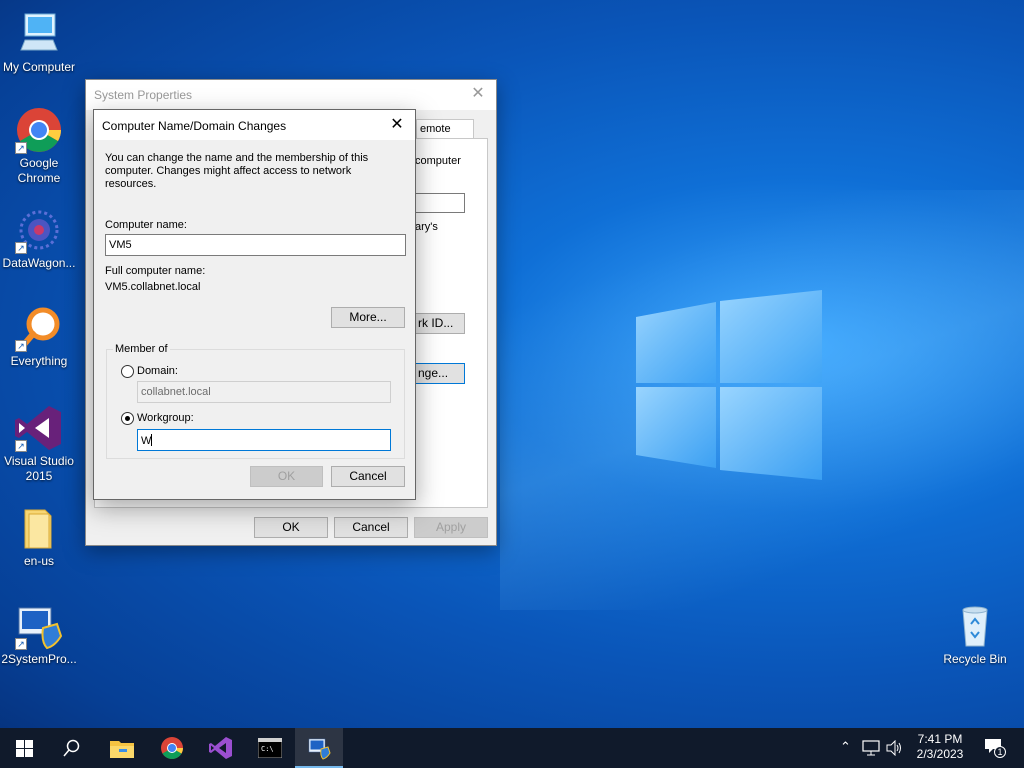  I want to click on system-properties-titlebar: System Properties ✕, so click(291, 95).